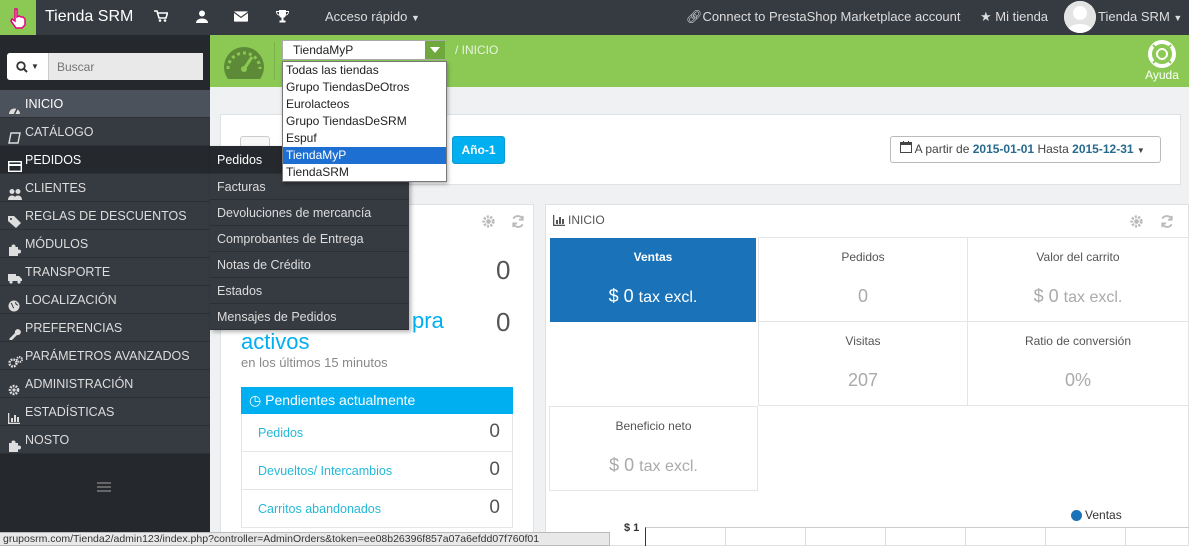  I want to click on wrench-icon, so click(14, 331).